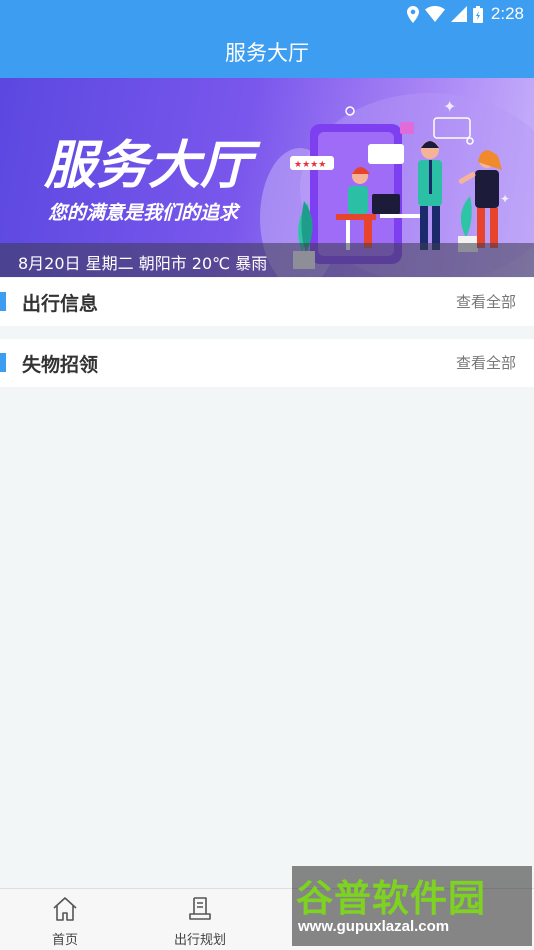  What do you see at coordinates (434, 14) in the screenshot?
I see `wifi-icon` at bounding box center [434, 14].